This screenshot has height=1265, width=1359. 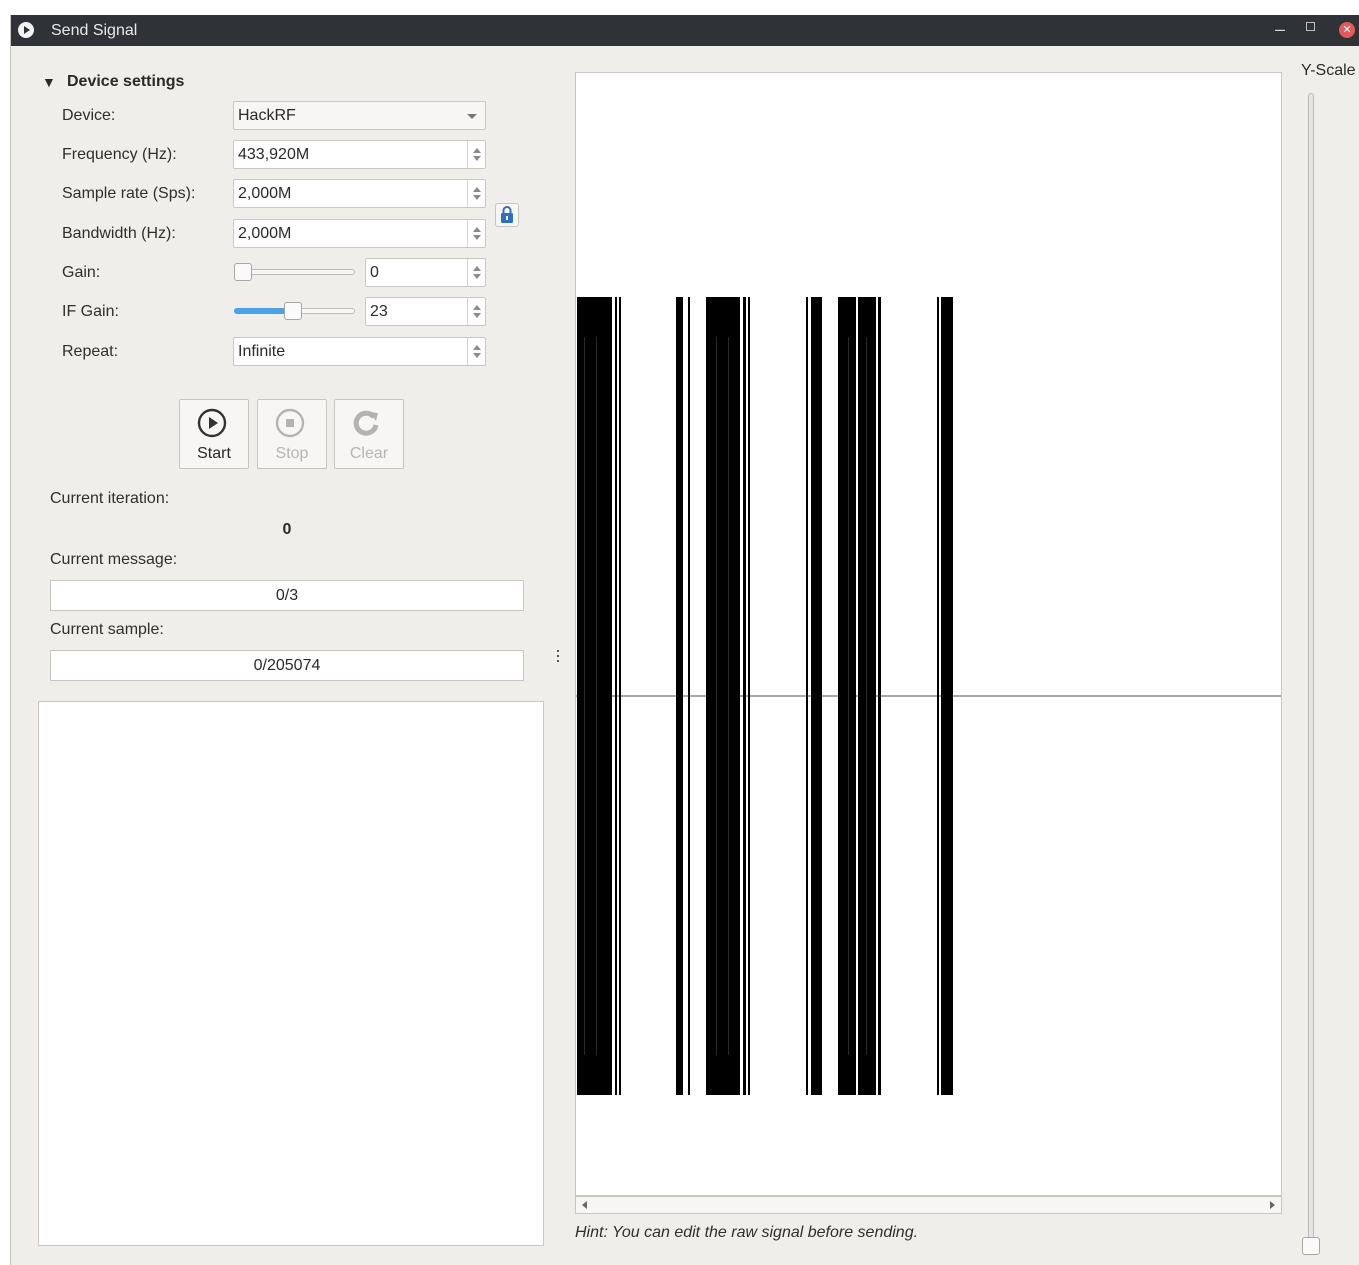 I want to click on device-value: HackRF, so click(x=267, y=115).